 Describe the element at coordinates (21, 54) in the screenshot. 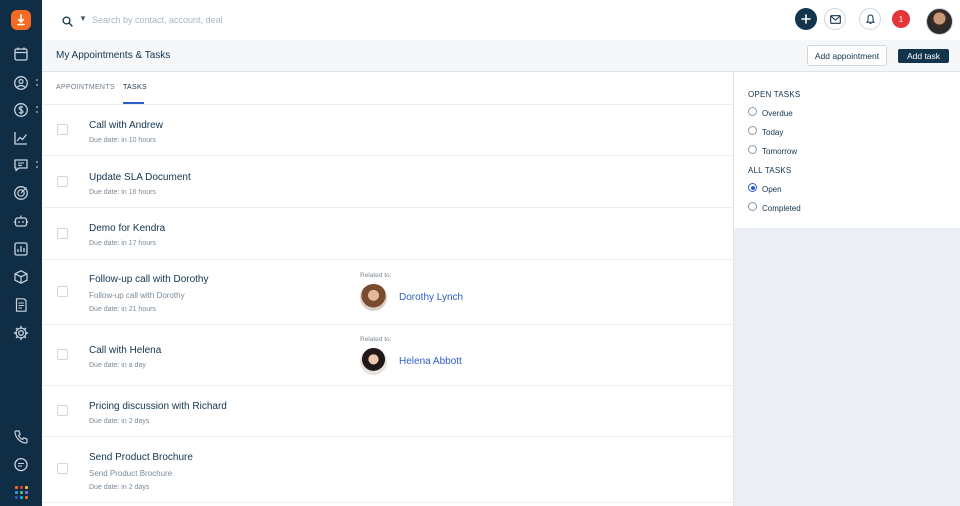

I see `calendar-icon` at that location.